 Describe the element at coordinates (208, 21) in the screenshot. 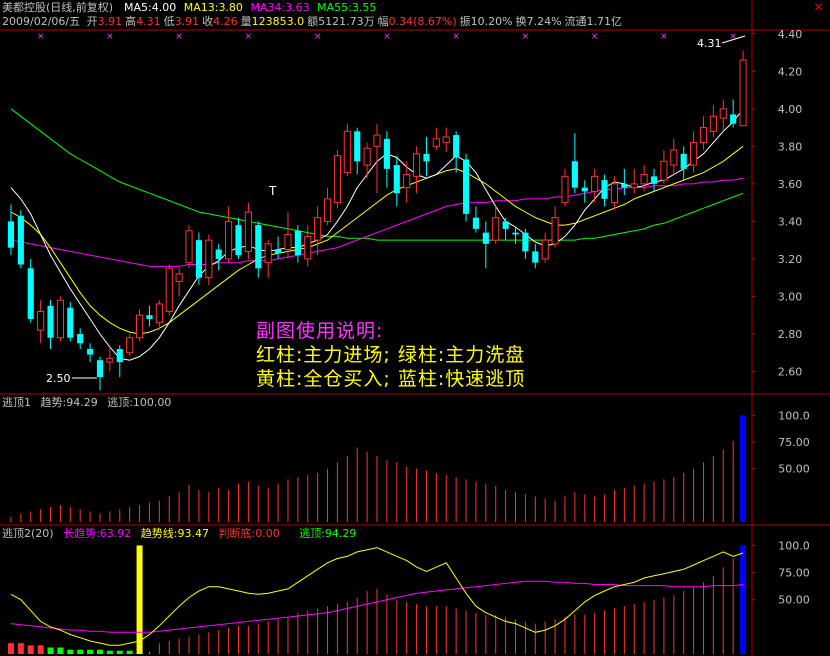

I see `quote-field-key: 收` at that location.